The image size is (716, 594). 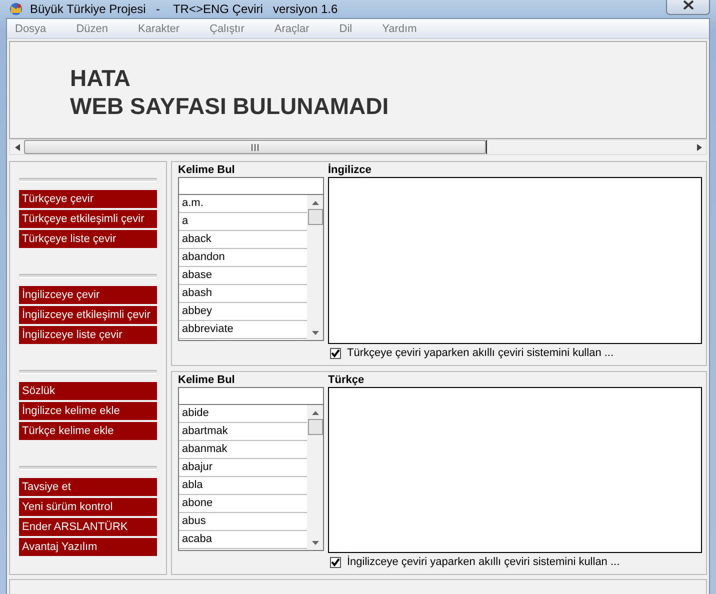 What do you see at coordinates (101, 78) in the screenshot?
I see `error-heading: HATA` at bounding box center [101, 78].